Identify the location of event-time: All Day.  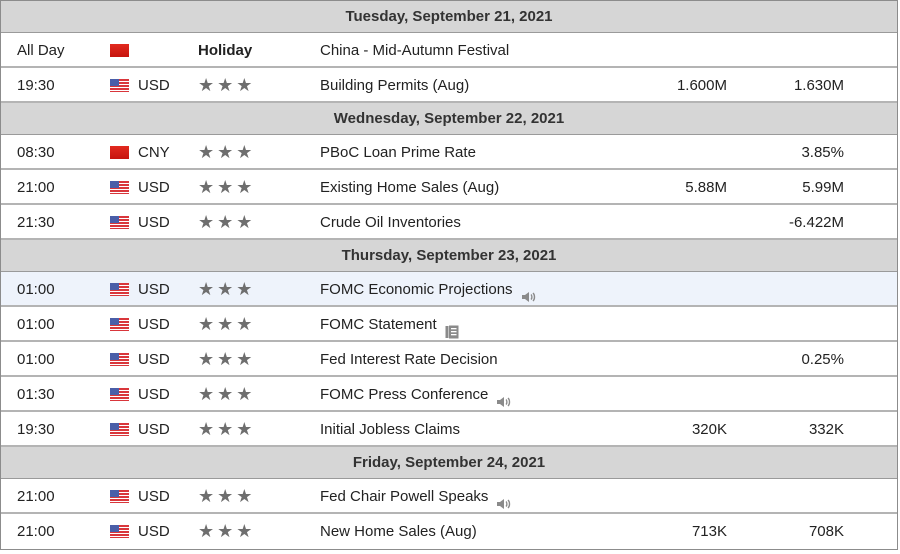
(41, 50).